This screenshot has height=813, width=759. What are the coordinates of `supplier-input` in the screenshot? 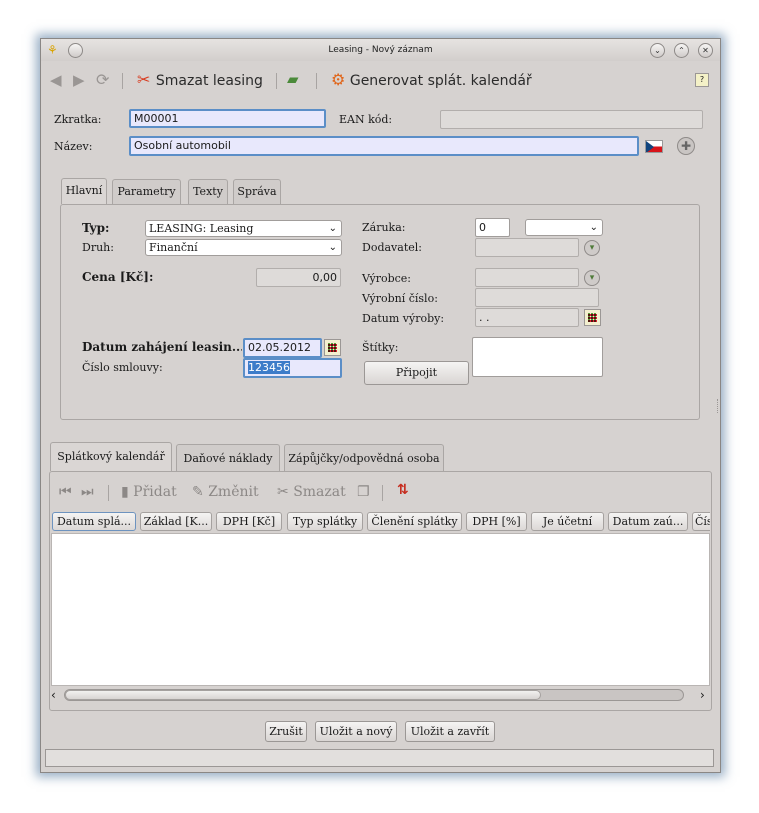 It's located at (527, 247).